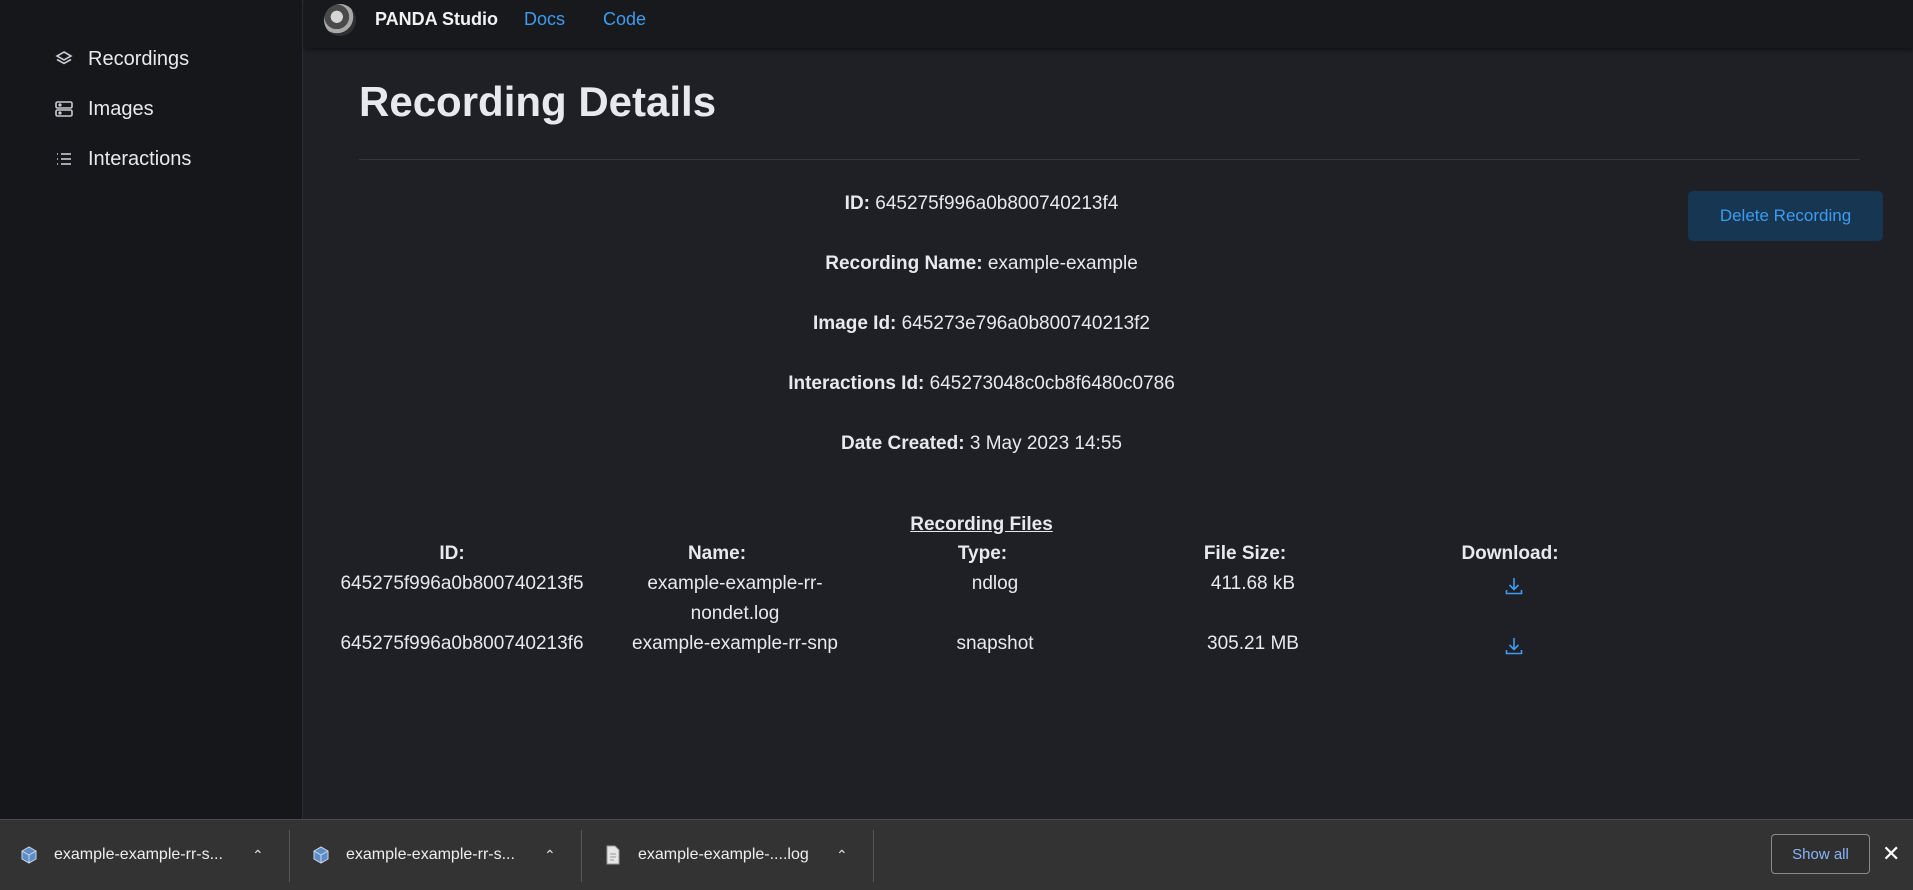 Image resolution: width=1913 pixels, height=890 pixels. Describe the element at coordinates (462, 583) in the screenshot. I see `file-id-cell: 645275f996a0b800740213f5` at that location.